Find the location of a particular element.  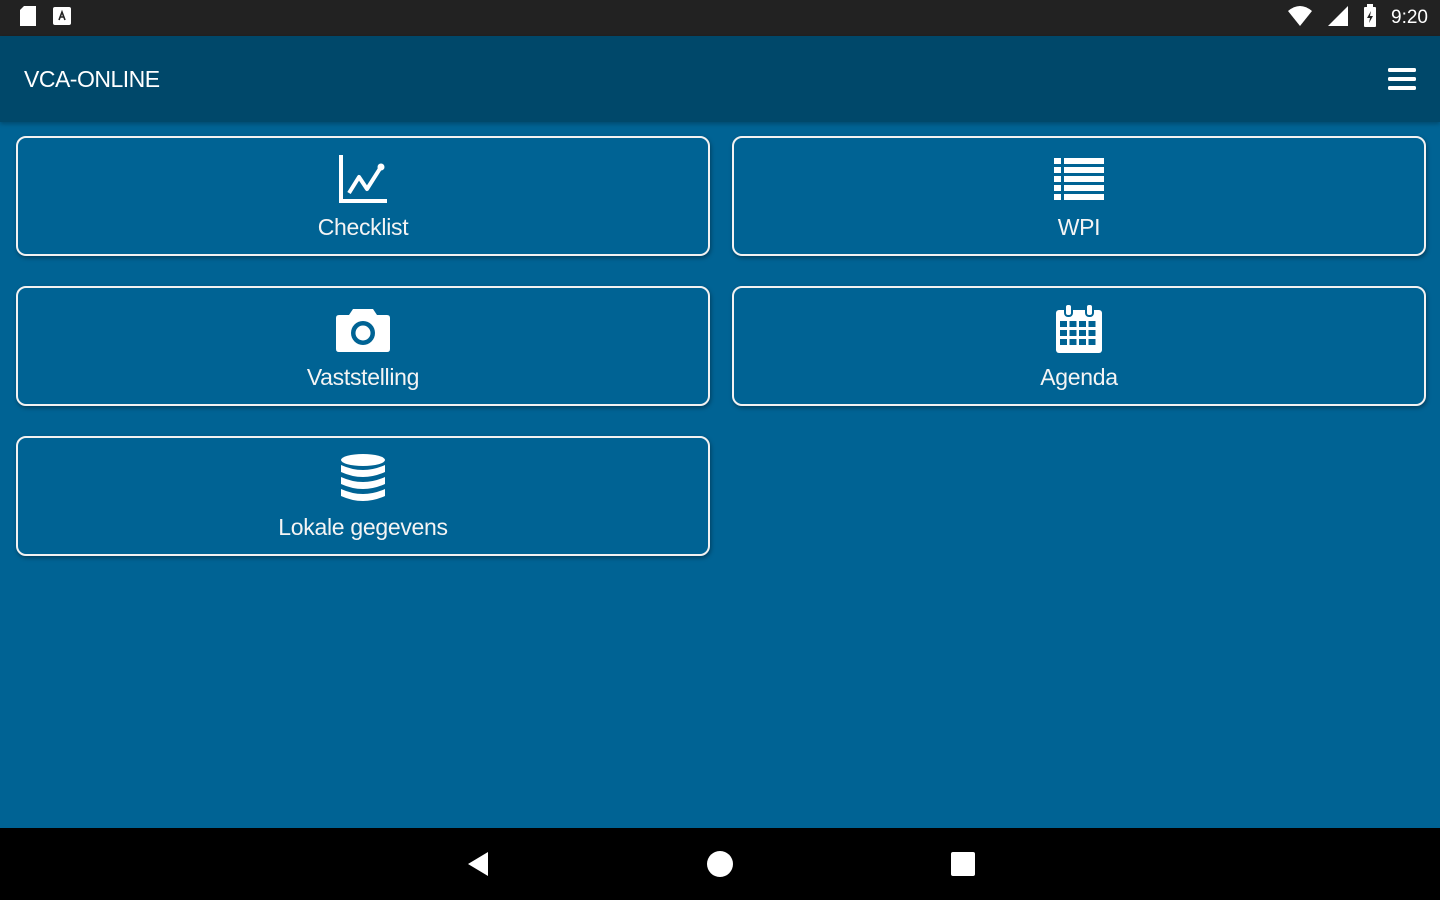

tile-vaststelling: Vaststelling is located at coordinates (363, 346).